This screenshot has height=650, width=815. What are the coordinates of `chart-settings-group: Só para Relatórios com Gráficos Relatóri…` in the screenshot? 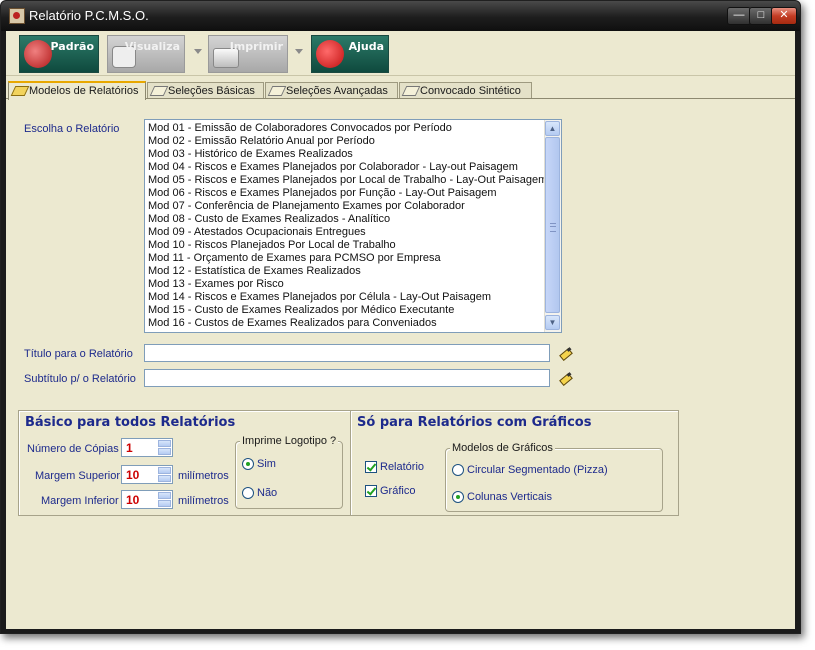 It's located at (514, 463).